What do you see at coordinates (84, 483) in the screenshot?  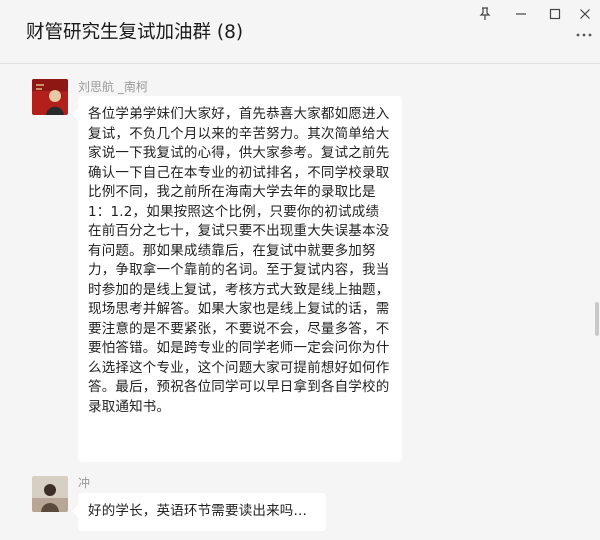 I see `sender-name: 冲` at bounding box center [84, 483].